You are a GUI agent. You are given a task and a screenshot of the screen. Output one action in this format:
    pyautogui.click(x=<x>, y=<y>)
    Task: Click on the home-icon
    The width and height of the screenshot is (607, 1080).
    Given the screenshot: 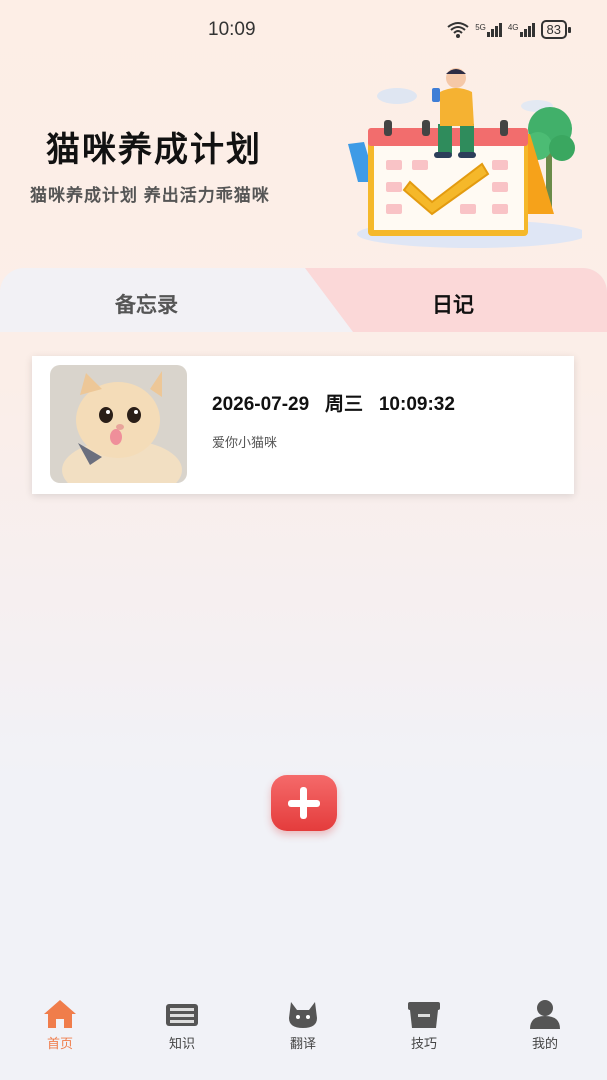 What is the action you would take?
    pyautogui.click(x=60, y=1014)
    